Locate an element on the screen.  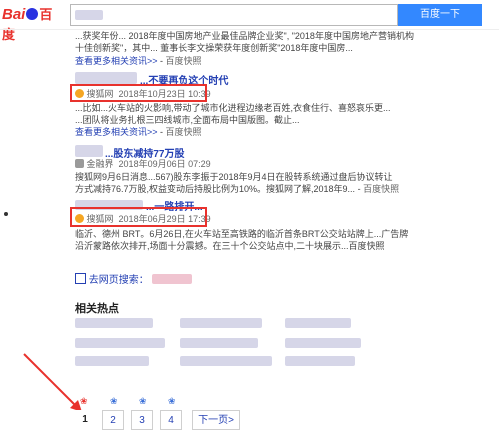
result3-meta: 金融界 2018年09月06日 07:29 is located at coordinates (143, 164).